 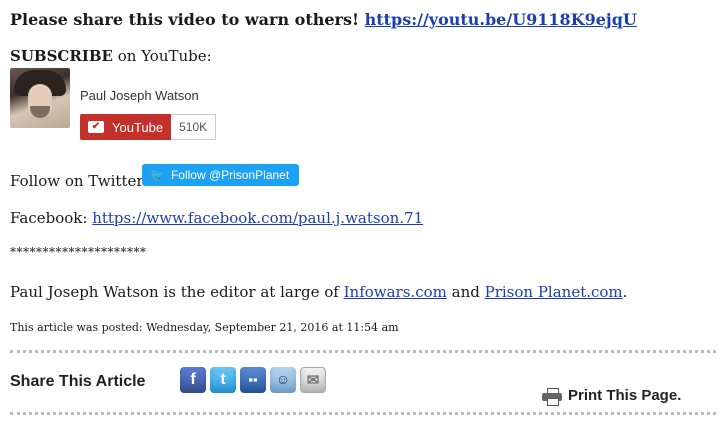 I want to click on youtube-button-label: YouTube, so click(x=138, y=127).